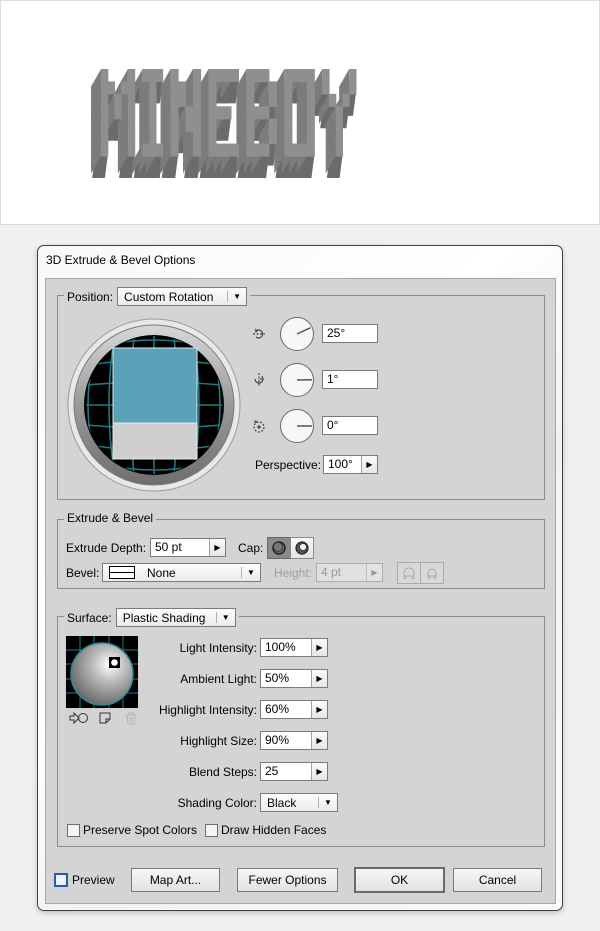  I want to click on surface-dropdown-value: Plastic Shading, so click(164, 617).